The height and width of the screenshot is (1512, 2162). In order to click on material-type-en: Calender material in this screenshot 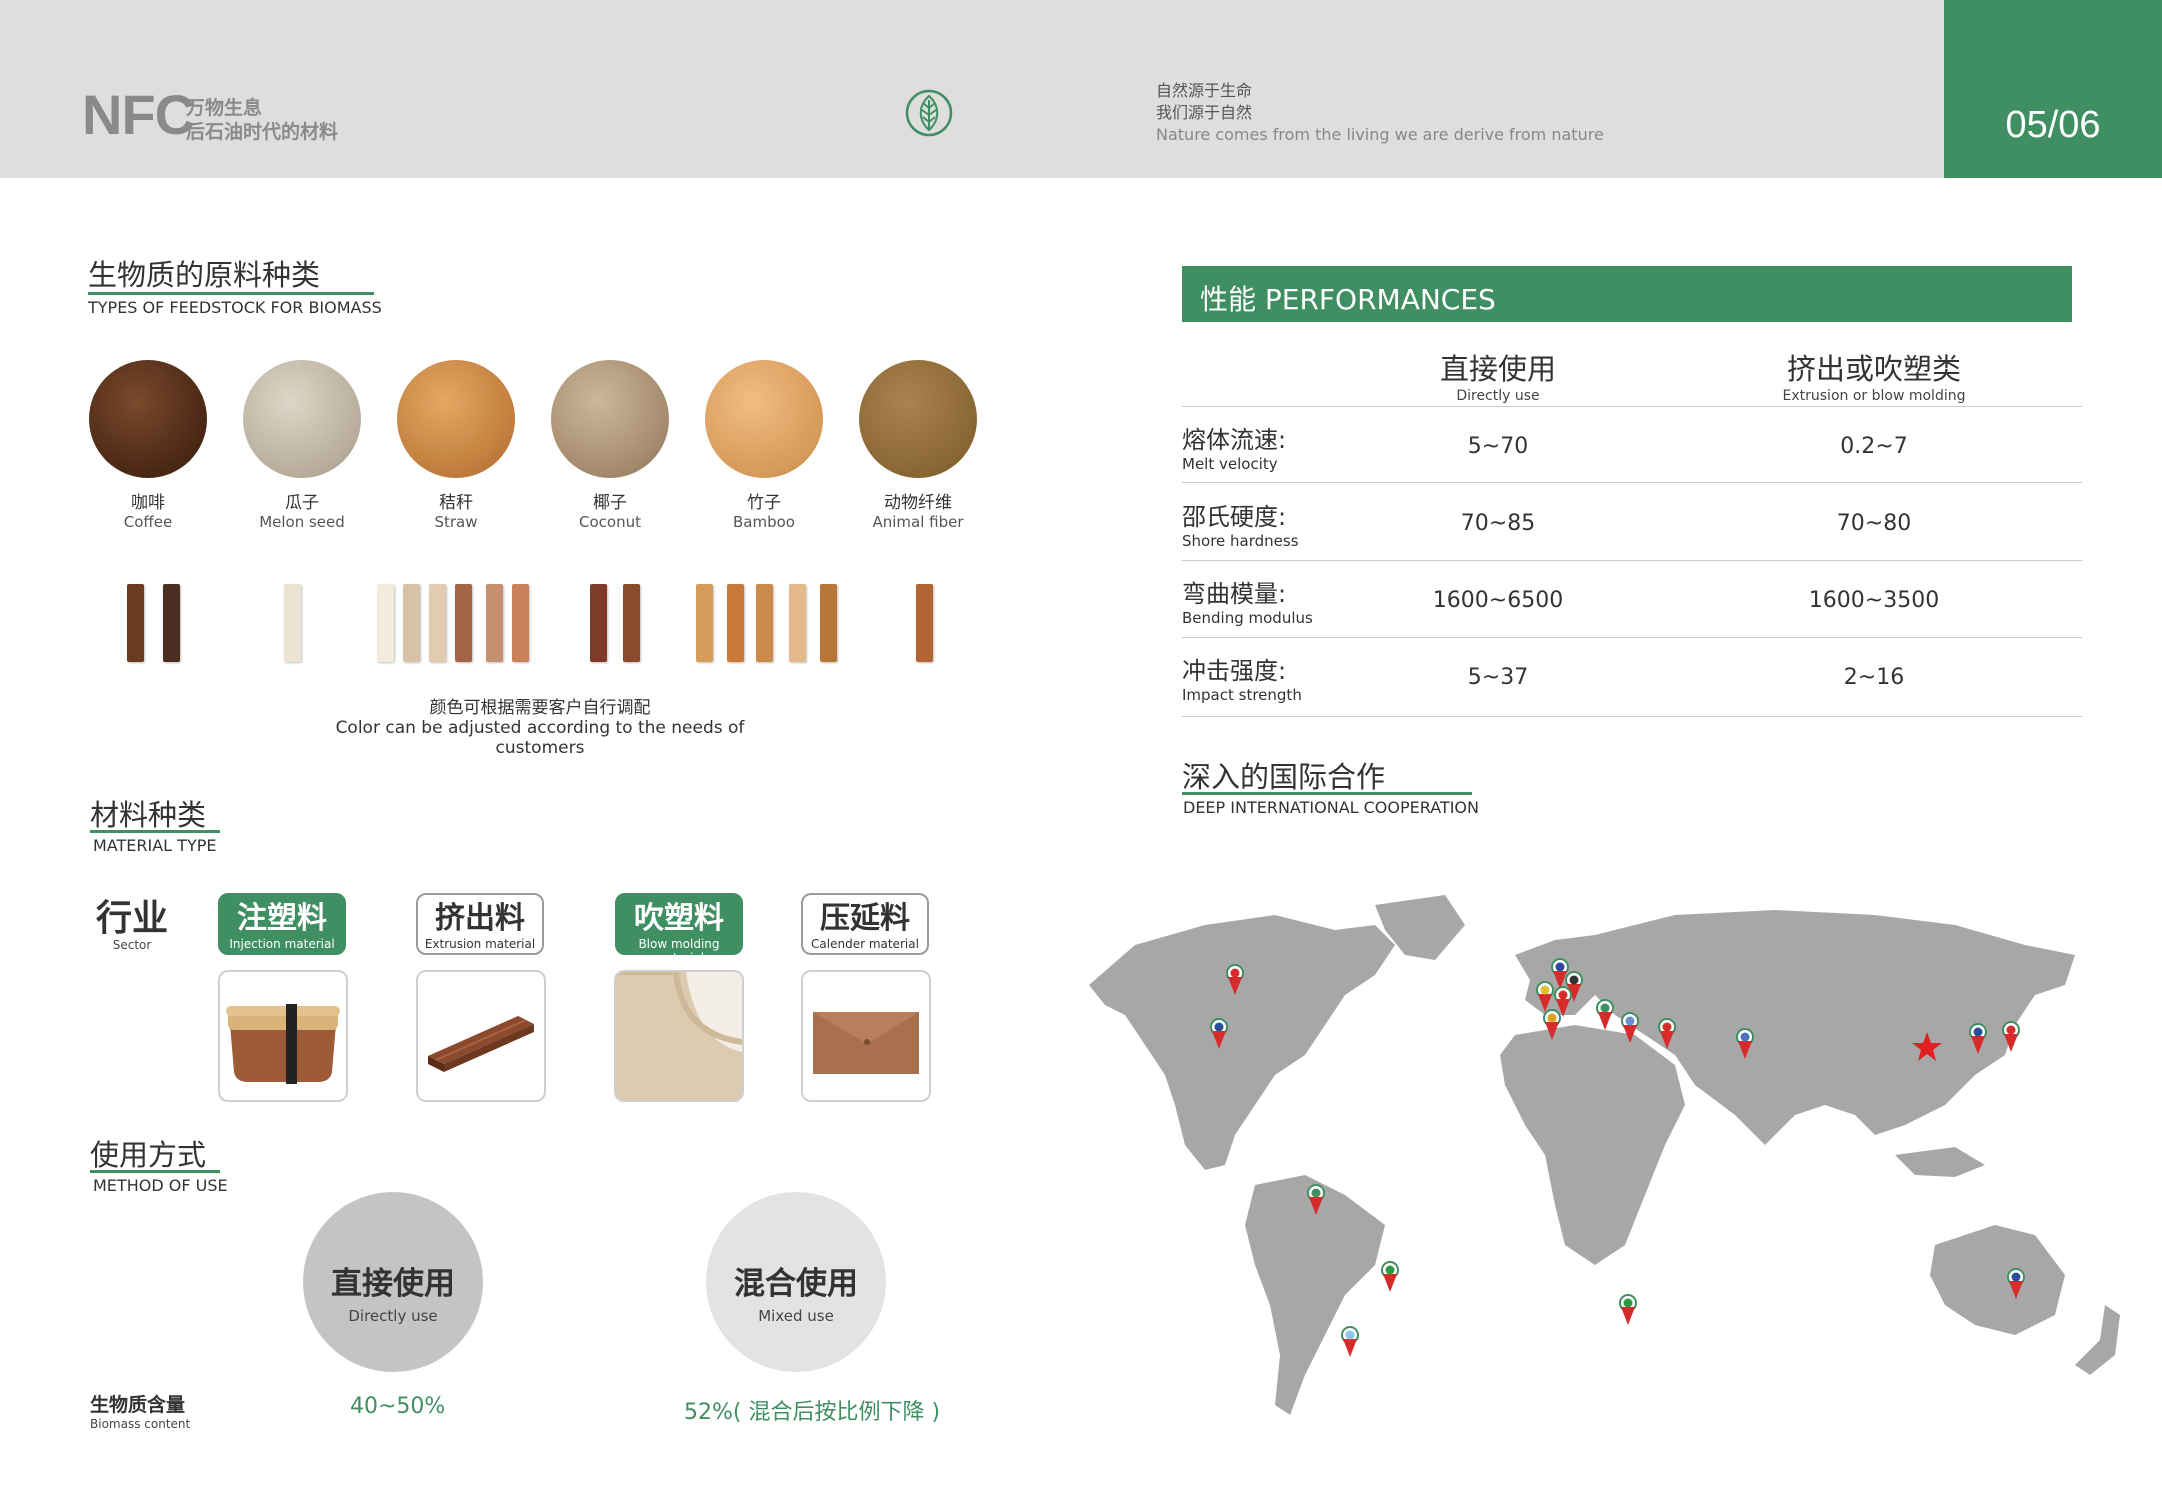, I will do `click(865, 944)`.